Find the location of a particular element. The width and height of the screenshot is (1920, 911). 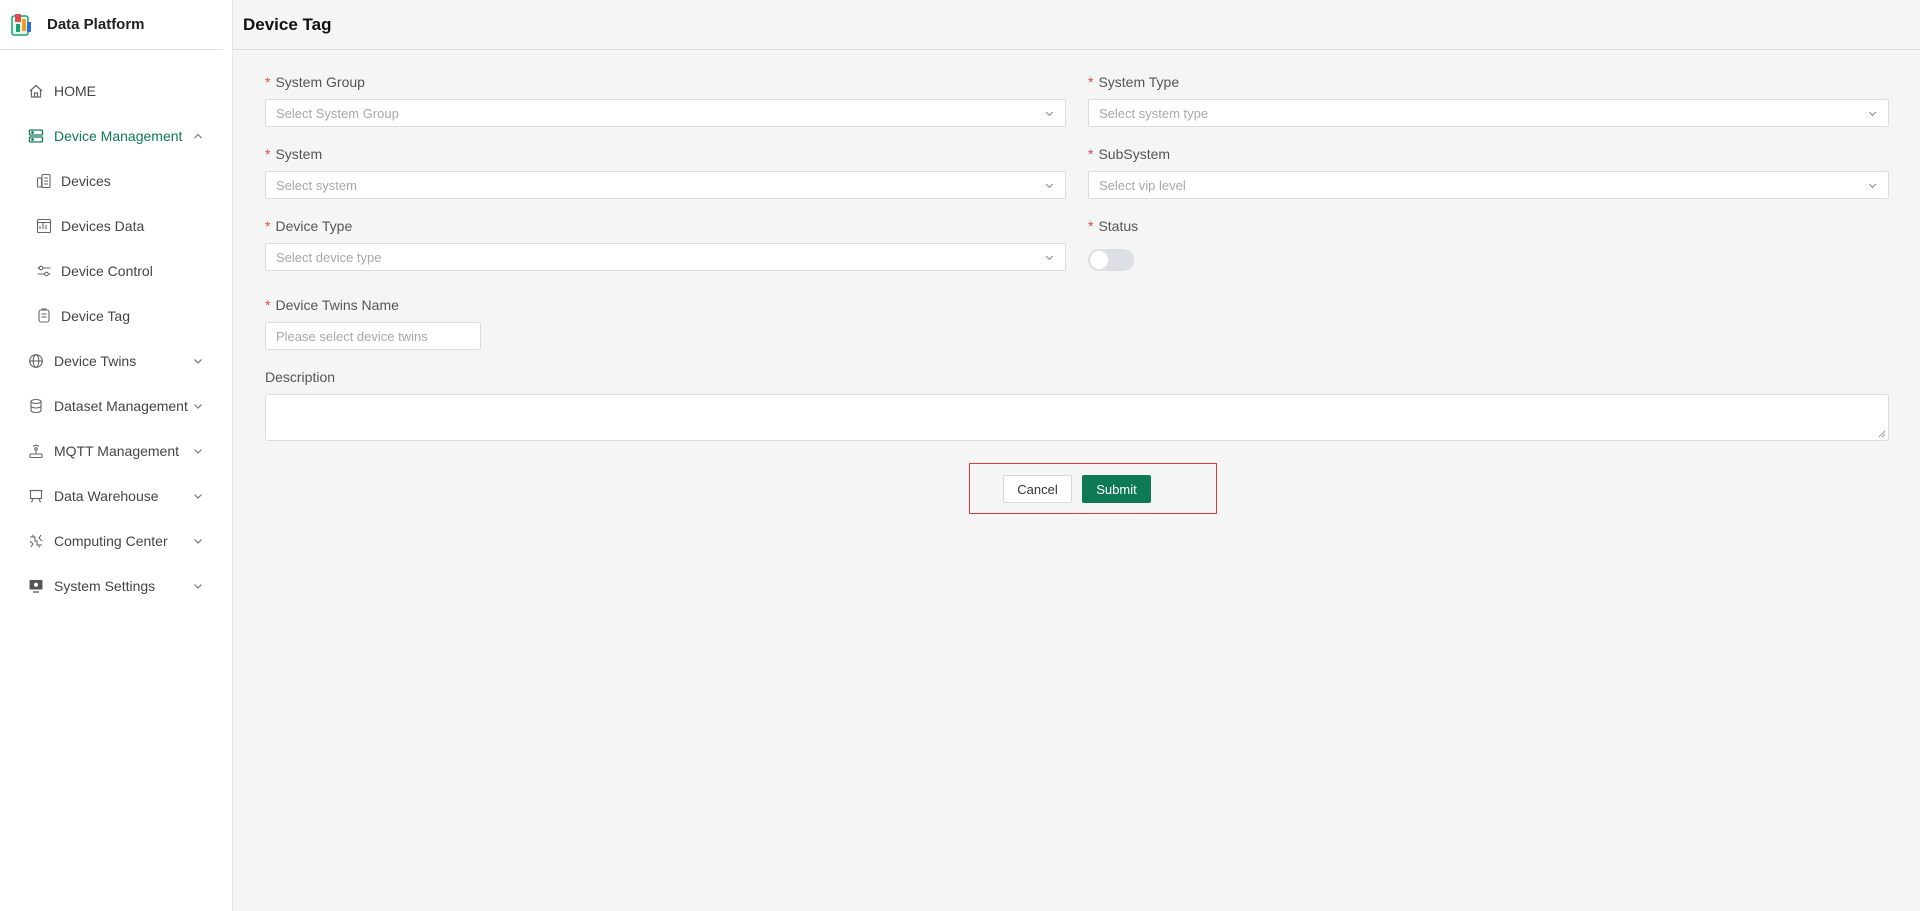

field-label: * System Group is located at coordinates (315, 82).